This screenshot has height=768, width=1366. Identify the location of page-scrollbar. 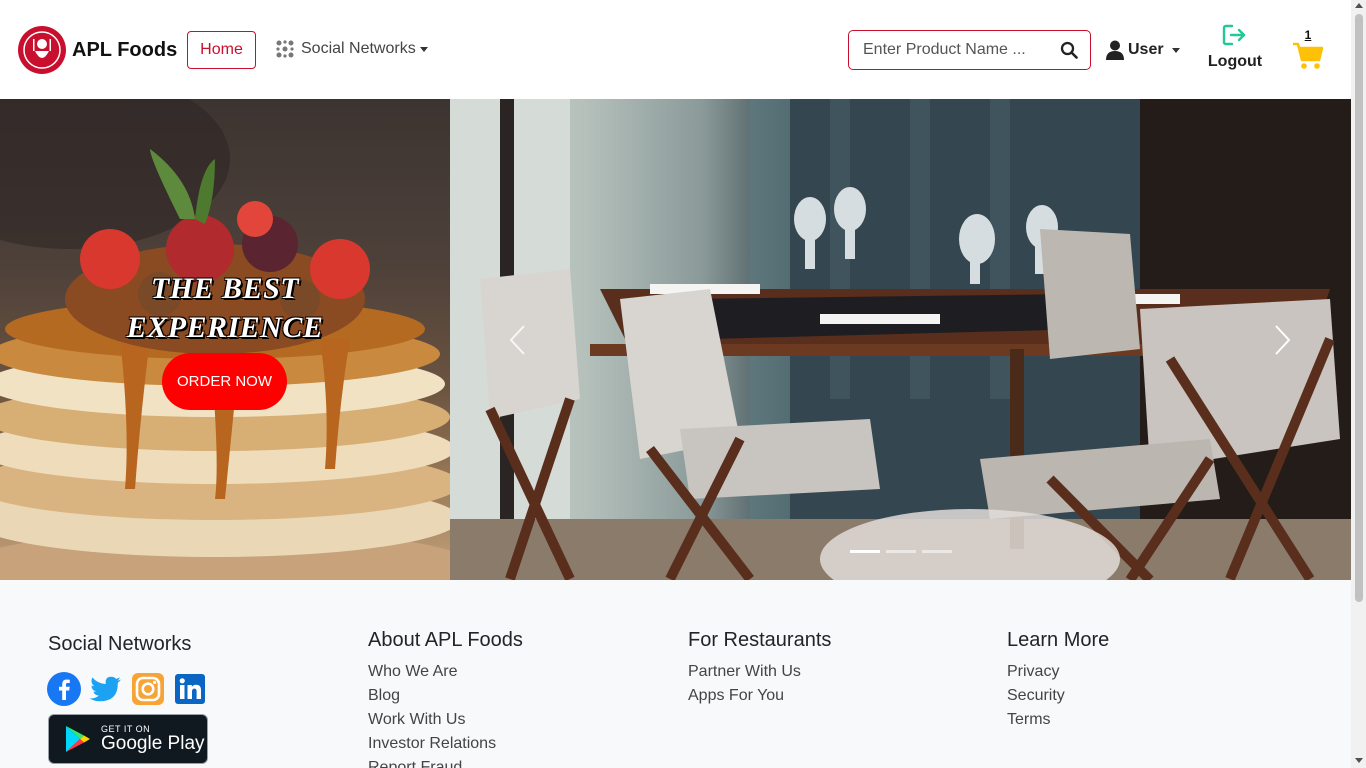
(1358, 384).